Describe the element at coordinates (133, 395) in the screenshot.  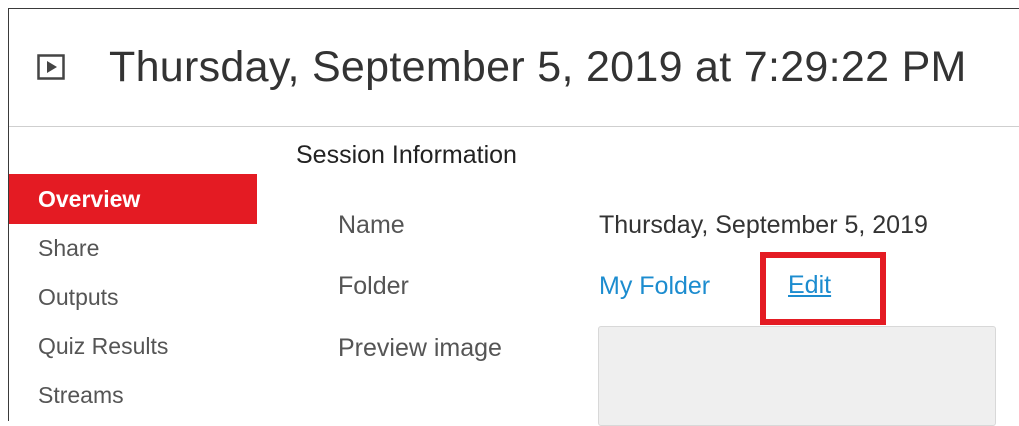
I see `sidebar-item-streams: Streams` at that location.